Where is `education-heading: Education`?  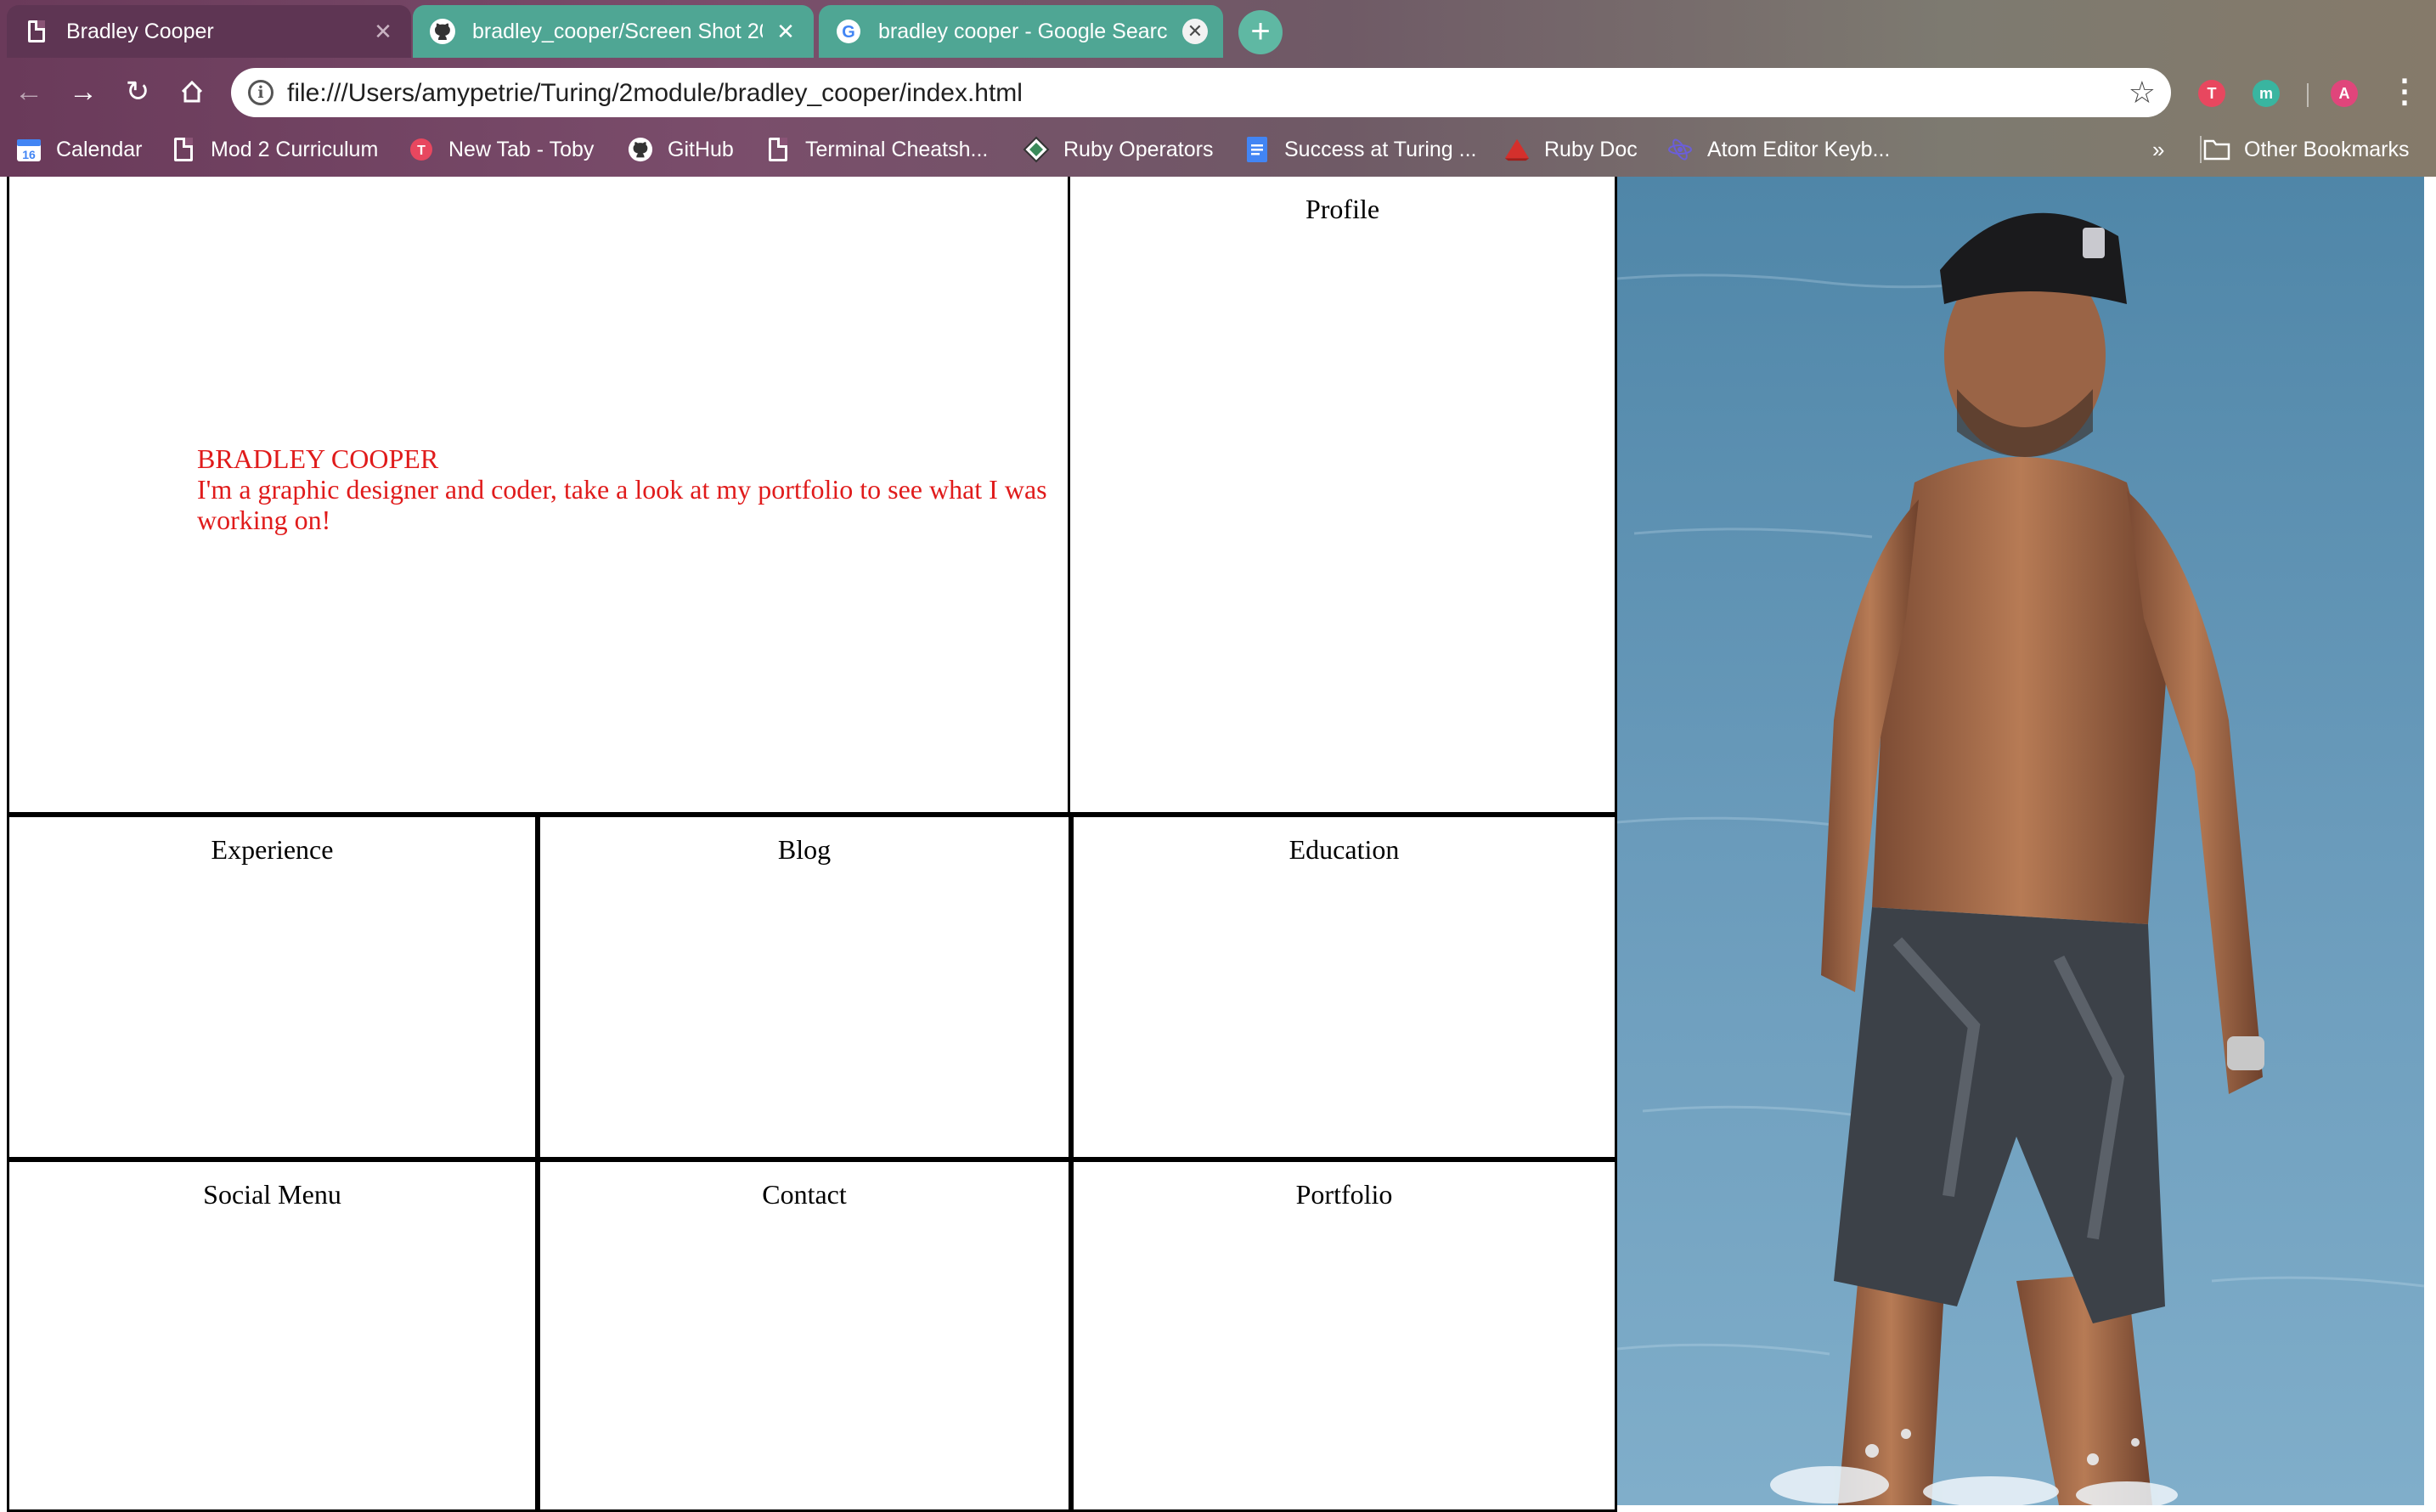
education-heading: Education is located at coordinates (1344, 849).